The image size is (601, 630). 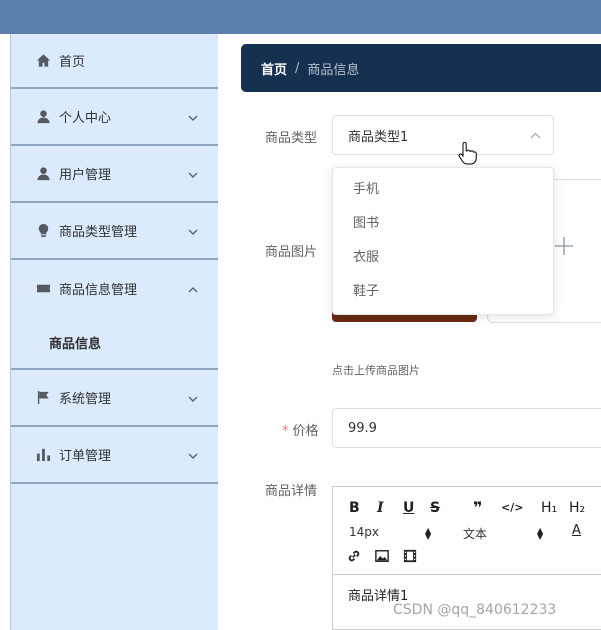 What do you see at coordinates (443, 224) in the screenshot?
I see `dropdown-option: 图书` at bounding box center [443, 224].